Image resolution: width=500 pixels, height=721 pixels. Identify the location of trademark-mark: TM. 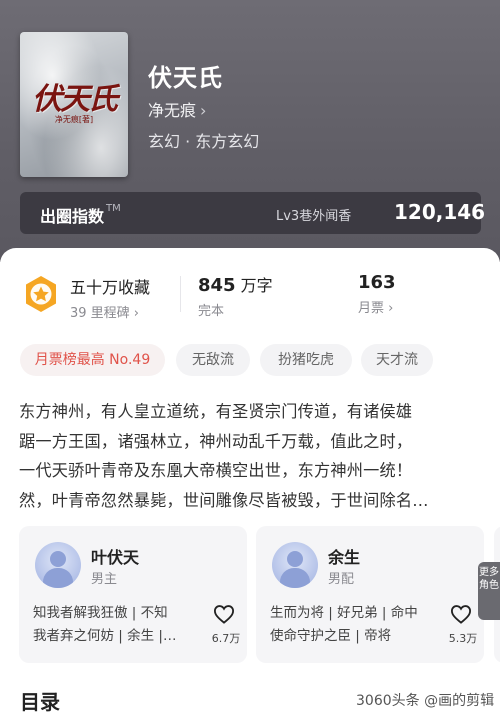
(113, 208).